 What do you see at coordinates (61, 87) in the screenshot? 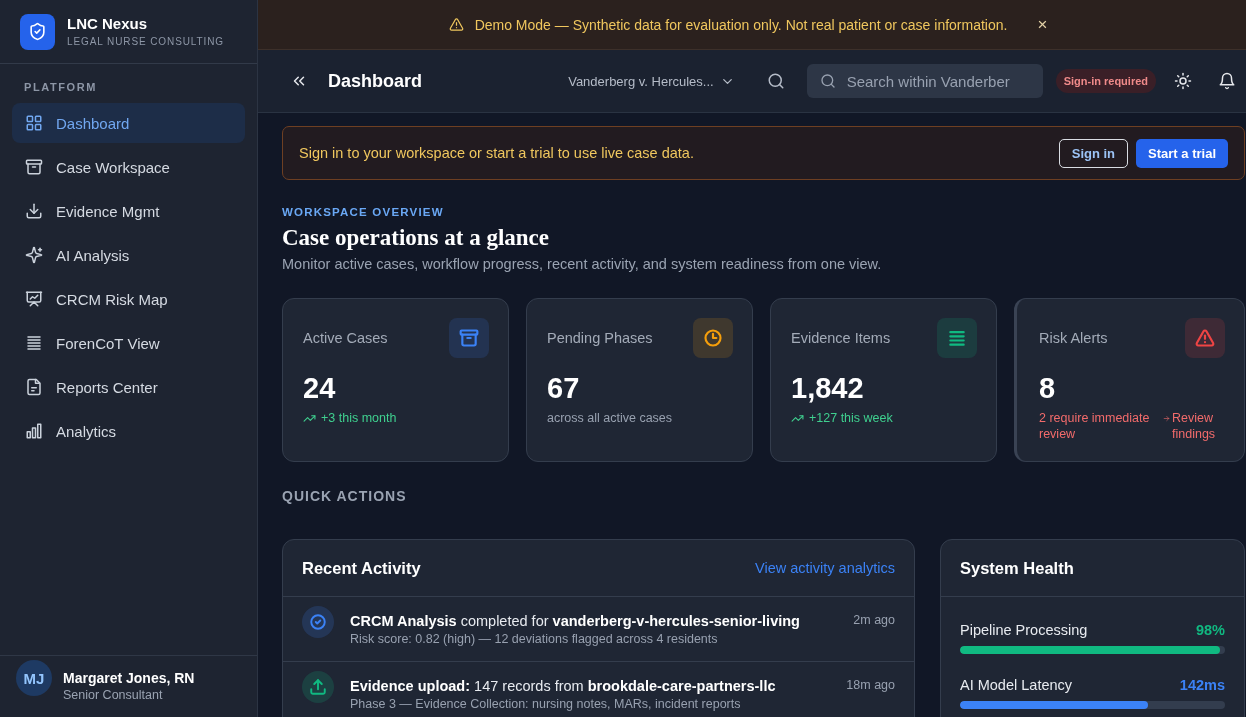
I see `section-heading: PLATFORM` at bounding box center [61, 87].